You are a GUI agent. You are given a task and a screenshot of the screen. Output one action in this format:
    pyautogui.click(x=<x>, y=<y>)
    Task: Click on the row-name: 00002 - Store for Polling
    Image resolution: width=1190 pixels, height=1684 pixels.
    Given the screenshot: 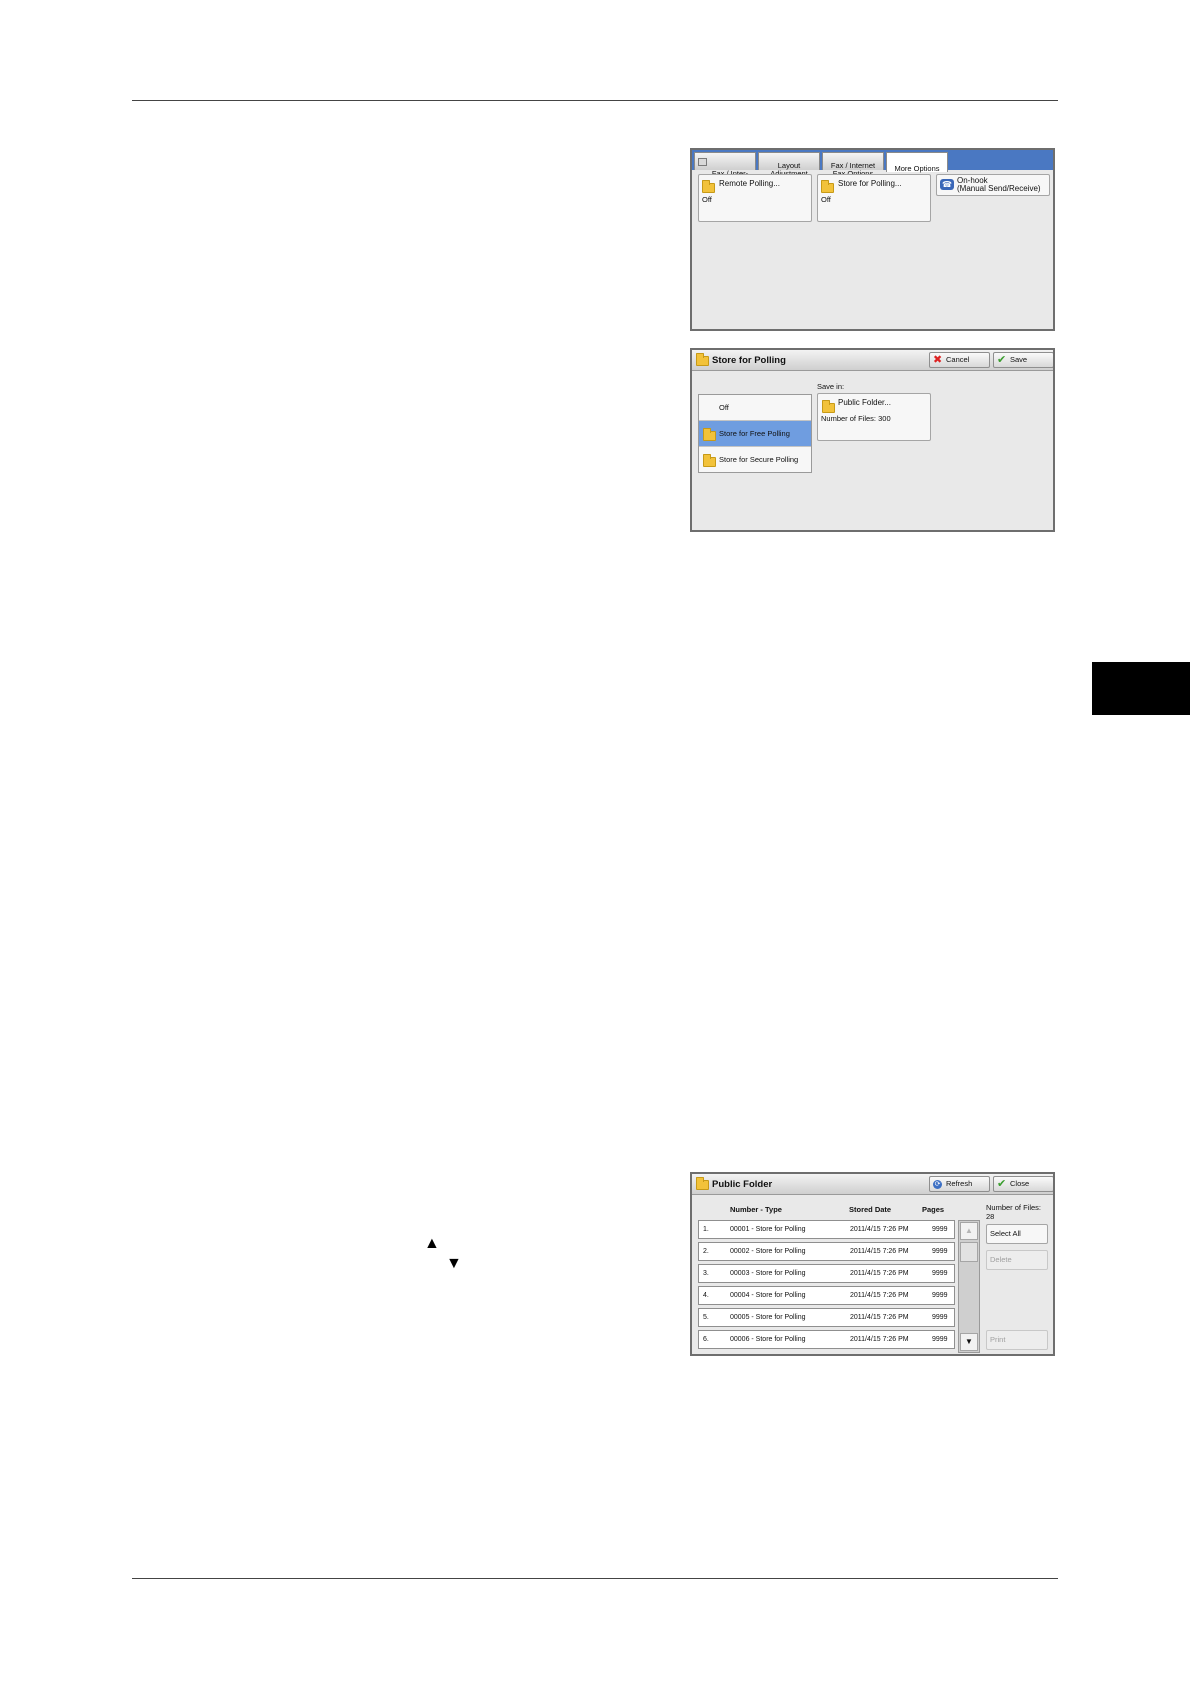 What is the action you would take?
    pyautogui.click(x=768, y=1251)
    